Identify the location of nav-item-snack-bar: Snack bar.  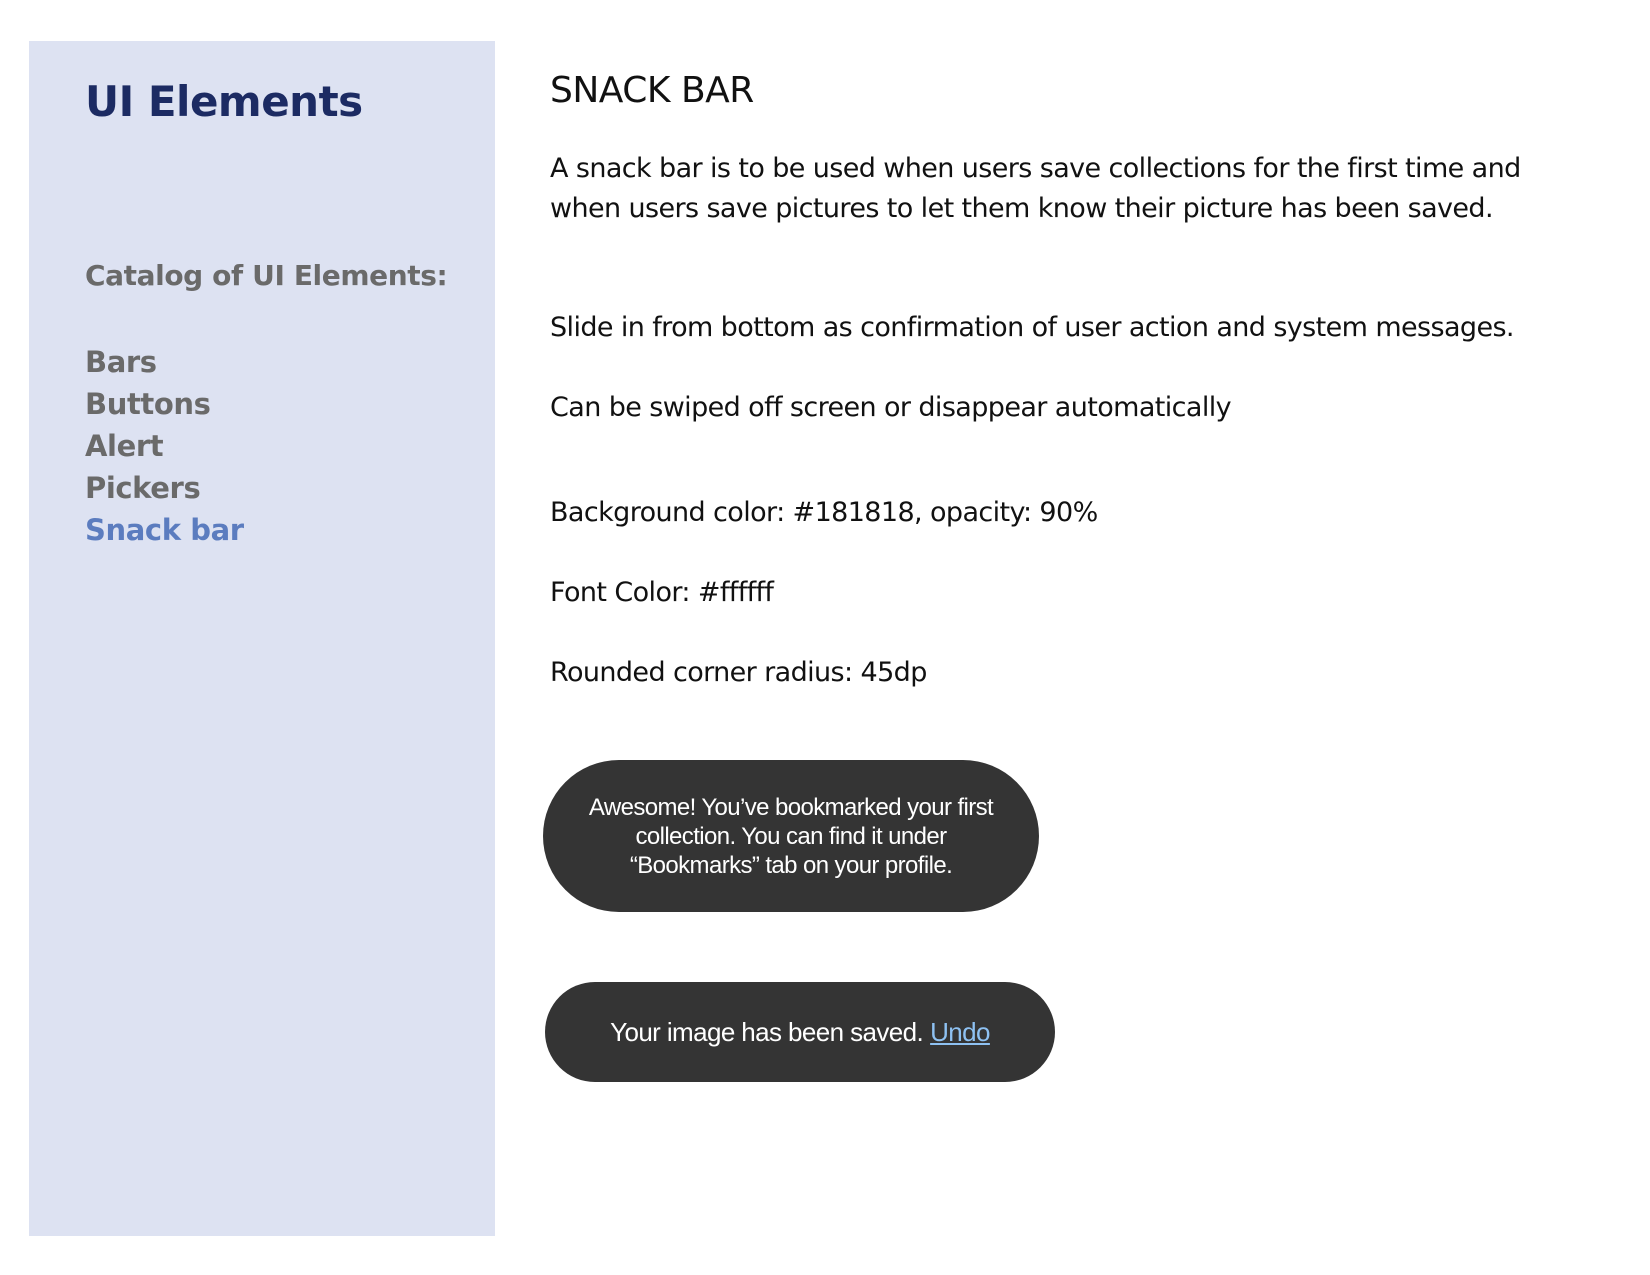
(164, 530).